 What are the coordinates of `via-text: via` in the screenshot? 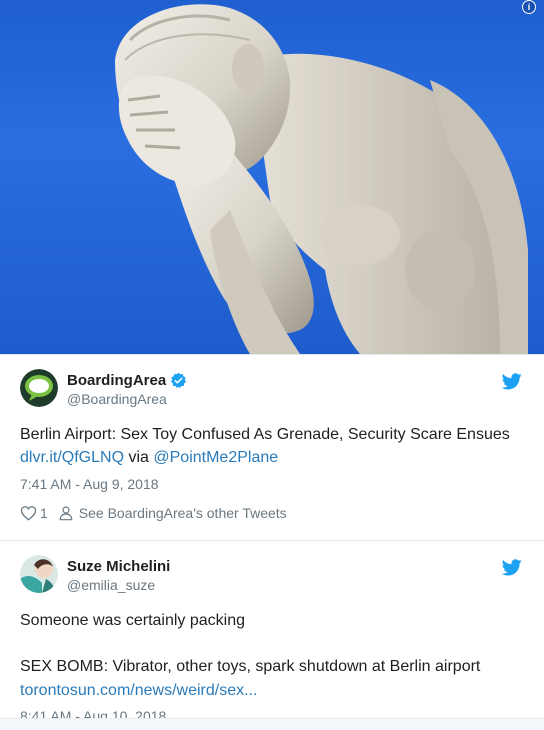 It's located at (139, 457).